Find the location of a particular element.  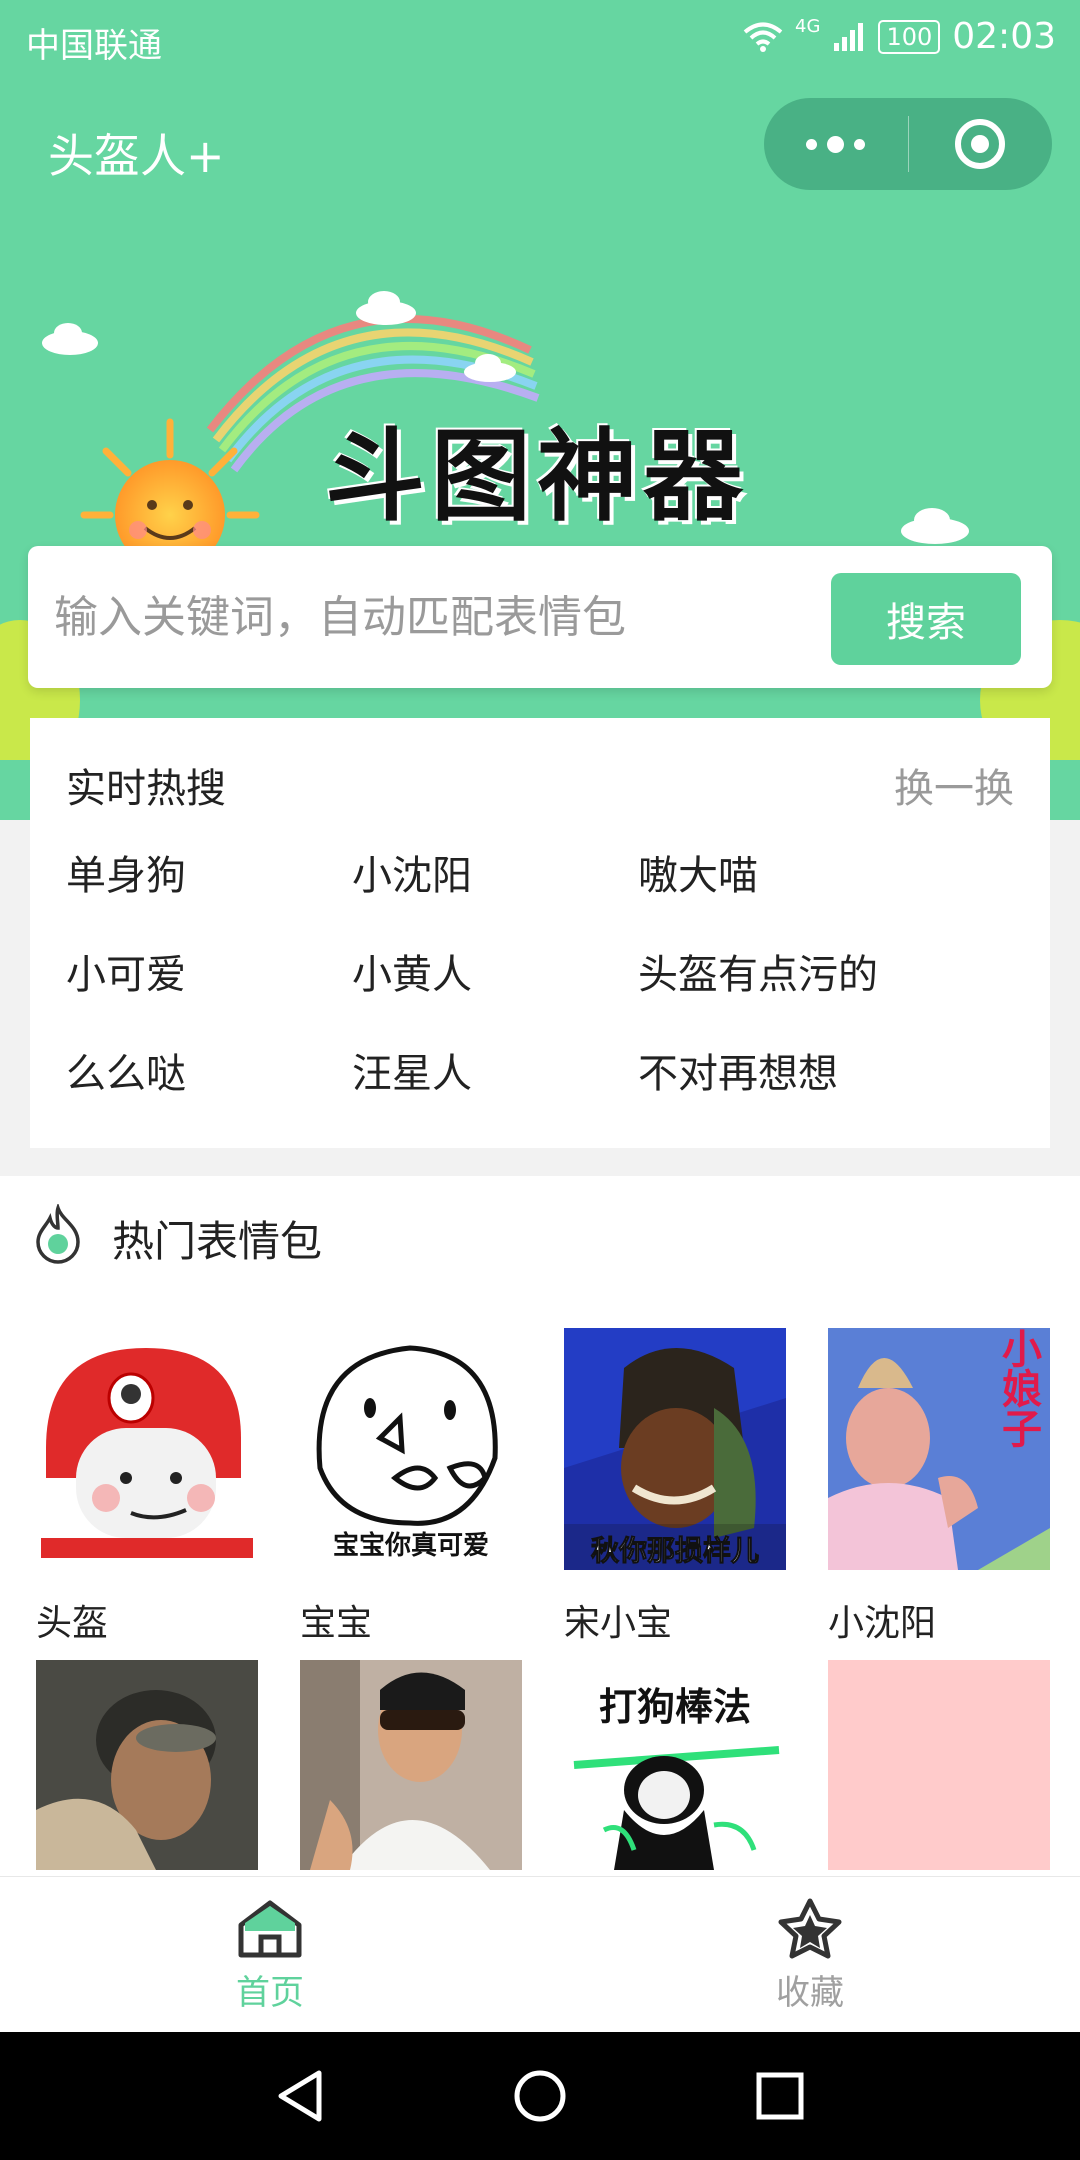

sticker-card: 宝宝你真可爱 宝宝 is located at coordinates (411, 1487).